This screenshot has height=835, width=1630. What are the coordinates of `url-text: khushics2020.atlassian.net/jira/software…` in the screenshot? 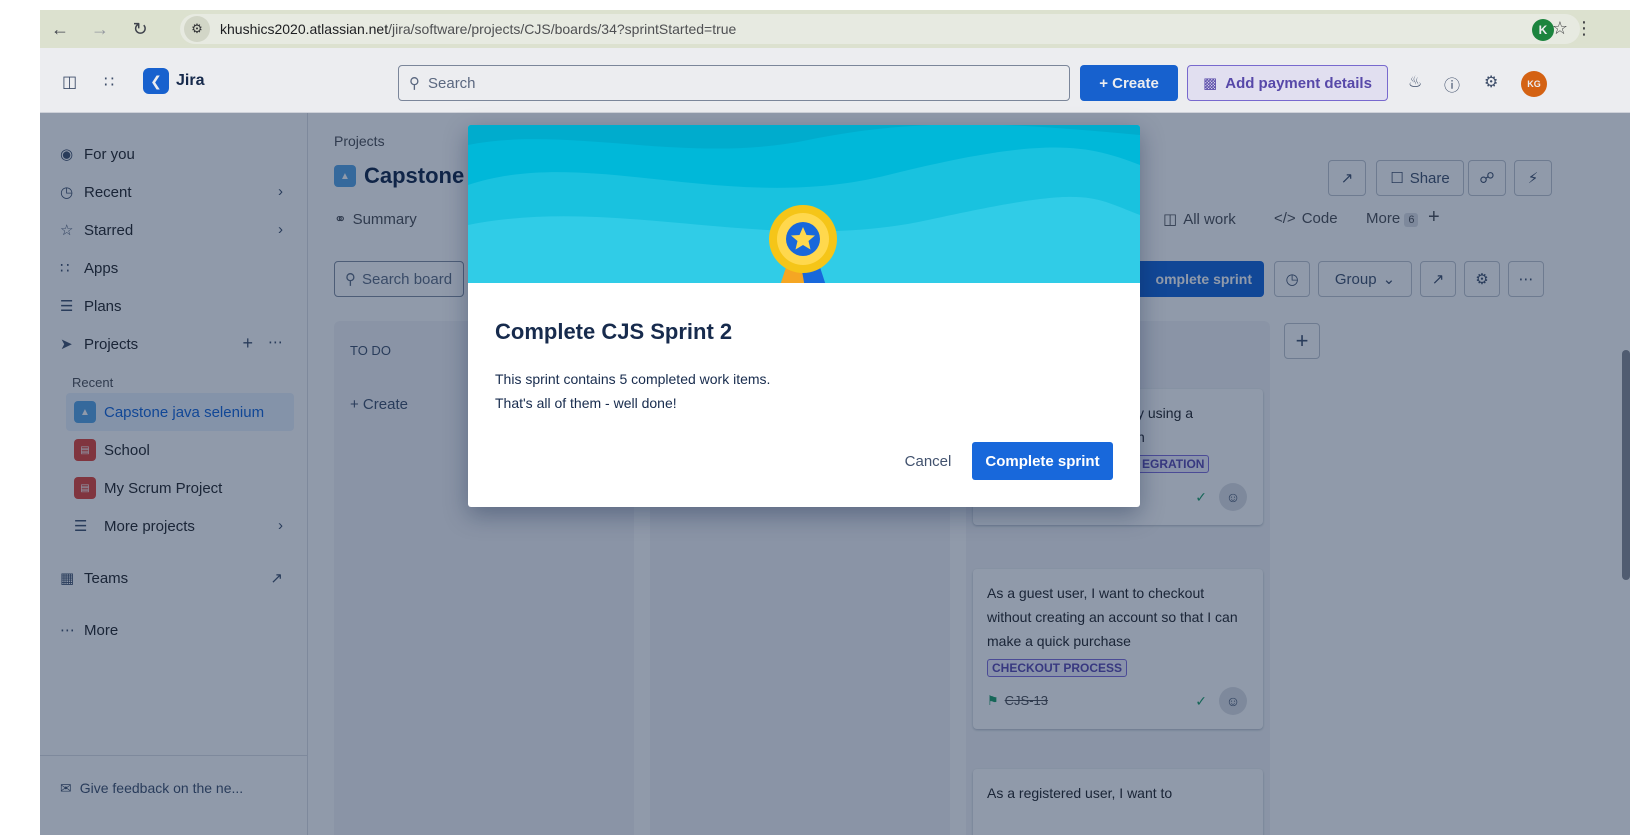 It's located at (478, 29).